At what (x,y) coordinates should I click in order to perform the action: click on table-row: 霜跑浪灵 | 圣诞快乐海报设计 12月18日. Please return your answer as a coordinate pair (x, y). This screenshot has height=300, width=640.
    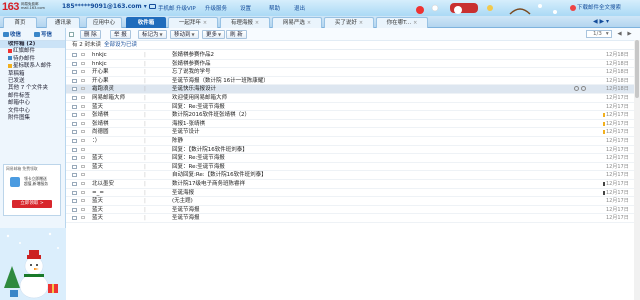
    Looking at the image, I should click on (353, 89).